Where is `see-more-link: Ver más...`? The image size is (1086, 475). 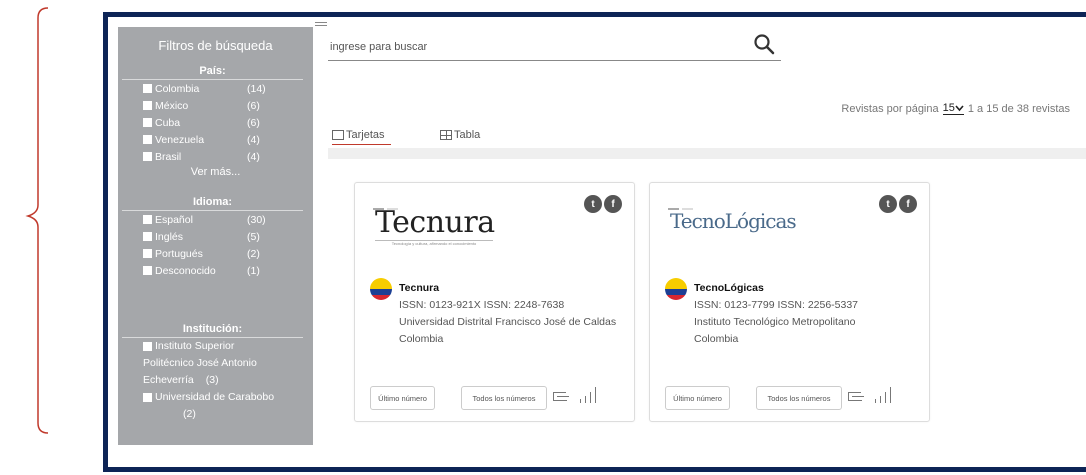 see-more-link: Ver más... is located at coordinates (215, 174).